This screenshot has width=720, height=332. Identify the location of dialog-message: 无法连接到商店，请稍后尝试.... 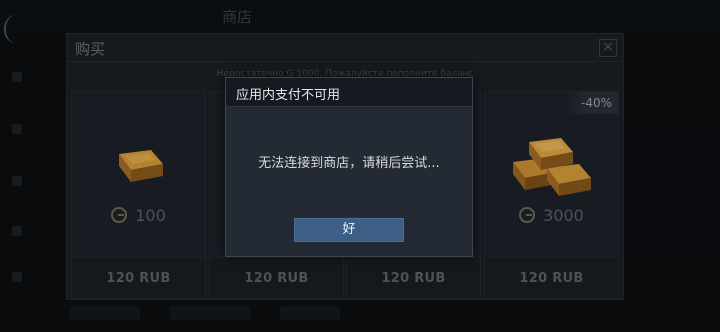
(349, 163).